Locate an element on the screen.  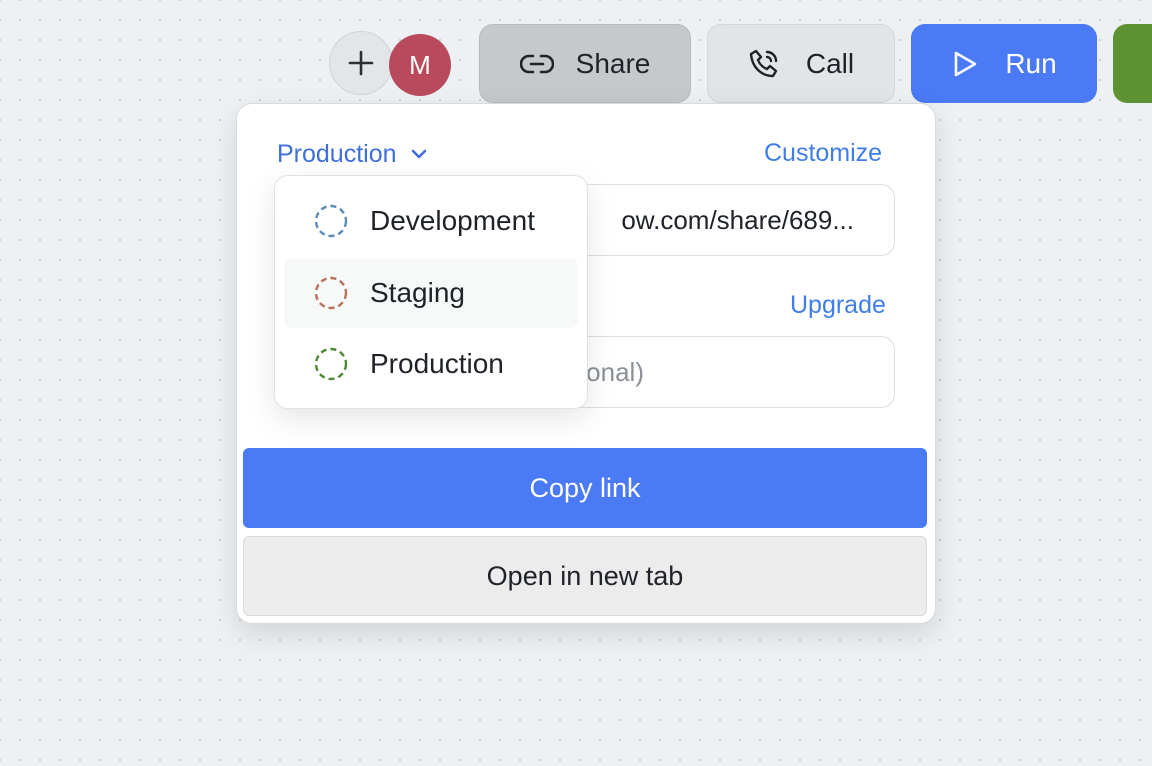
environment-selector: Production is located at coordinates (352, 154).